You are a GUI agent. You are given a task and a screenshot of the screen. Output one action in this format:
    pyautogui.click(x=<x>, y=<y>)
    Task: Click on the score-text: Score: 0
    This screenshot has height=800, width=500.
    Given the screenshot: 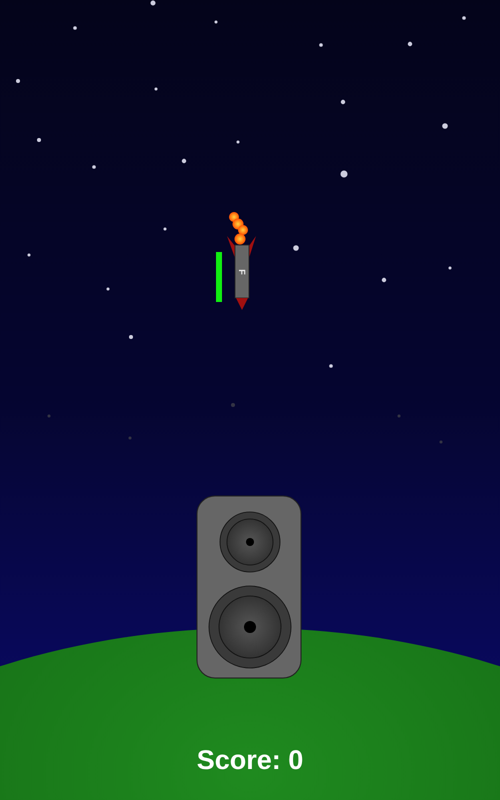 What is the action you would take?
    pyautogui.click(x=250, y=760)
    